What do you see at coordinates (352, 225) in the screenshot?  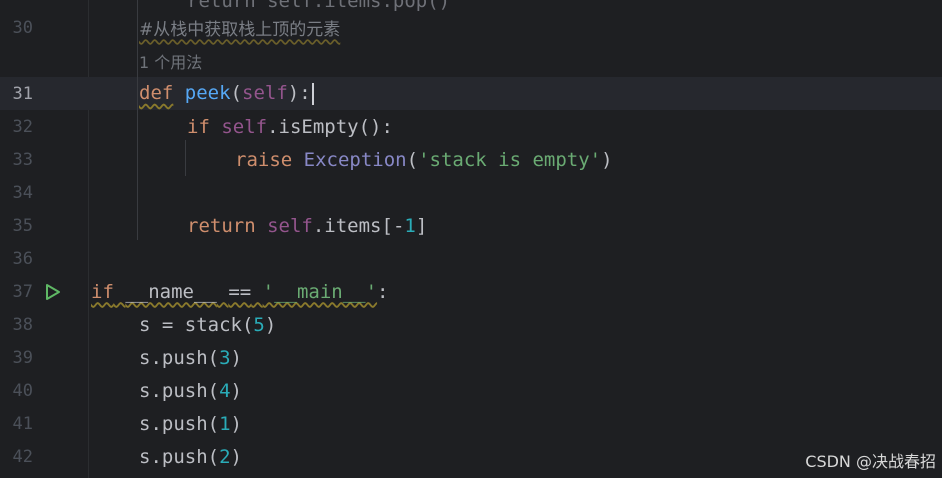 I see `token: .items[` at bounding box center [352, 225].